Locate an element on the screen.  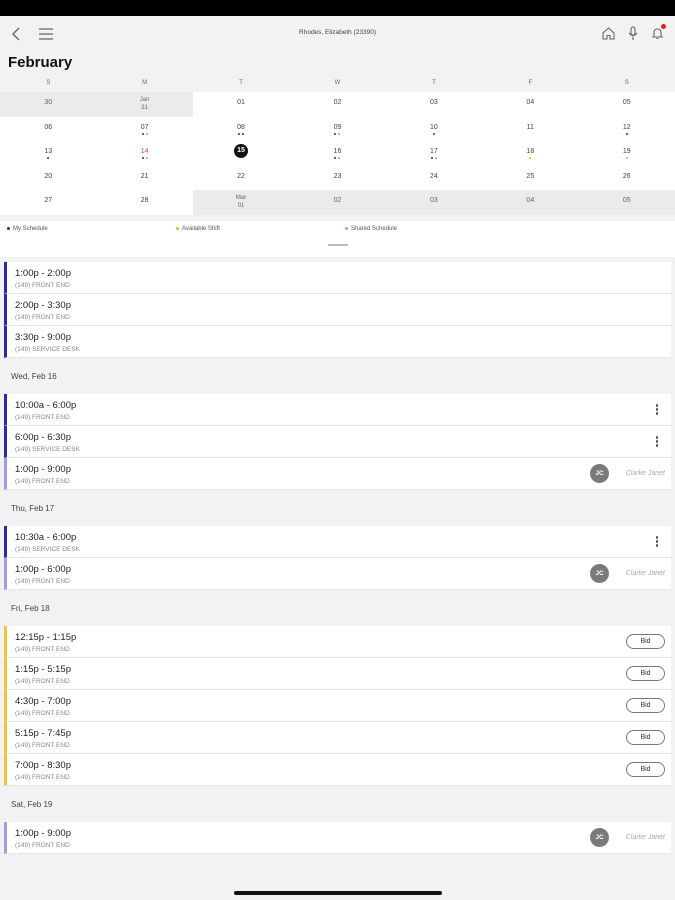
day-label: 09 is located at coordinates (337, 127).